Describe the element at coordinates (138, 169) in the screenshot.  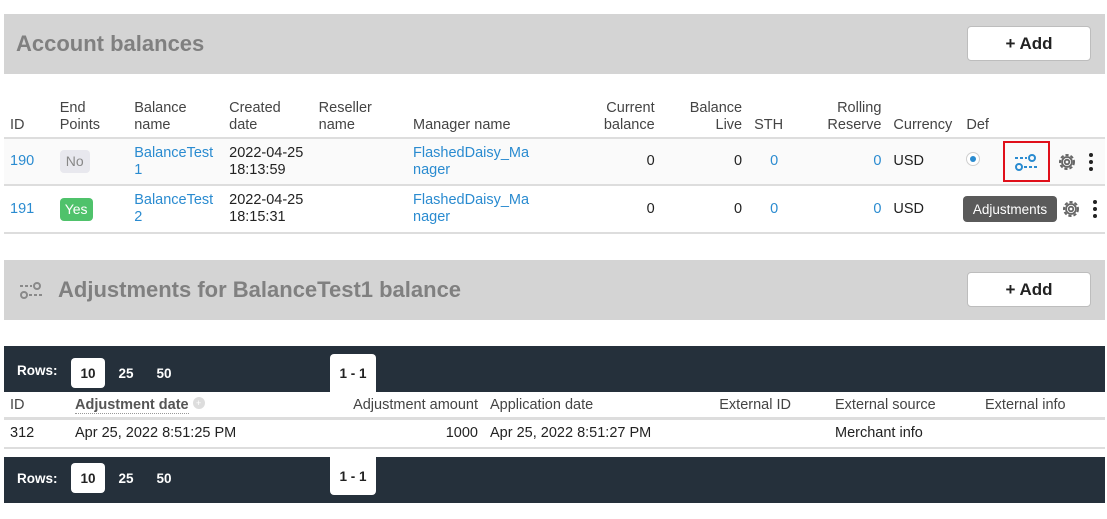
I see `balance-name-l2: 1` at that location.